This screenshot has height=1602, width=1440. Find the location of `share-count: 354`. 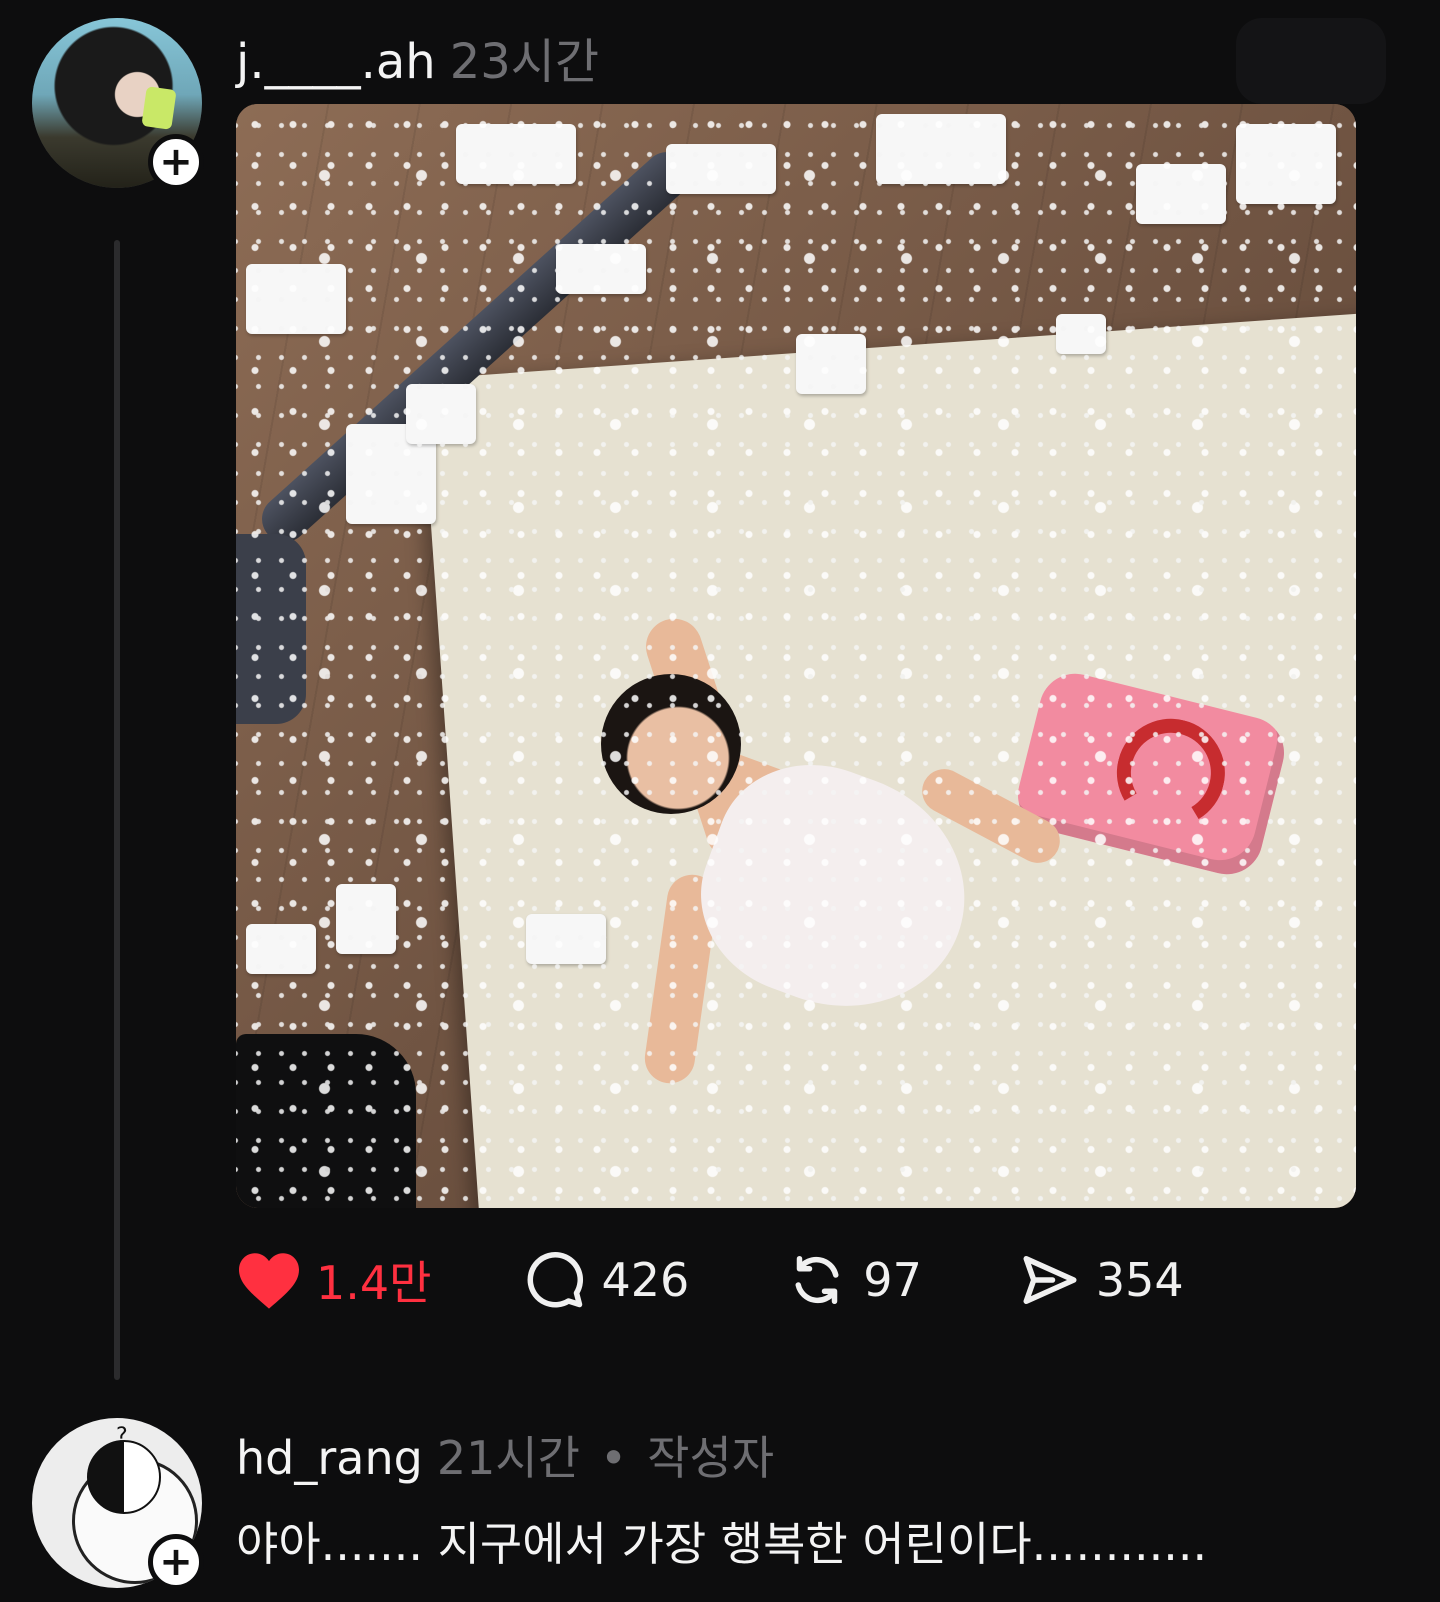

share-count: 354 is located at coordinates (1139, 1280).